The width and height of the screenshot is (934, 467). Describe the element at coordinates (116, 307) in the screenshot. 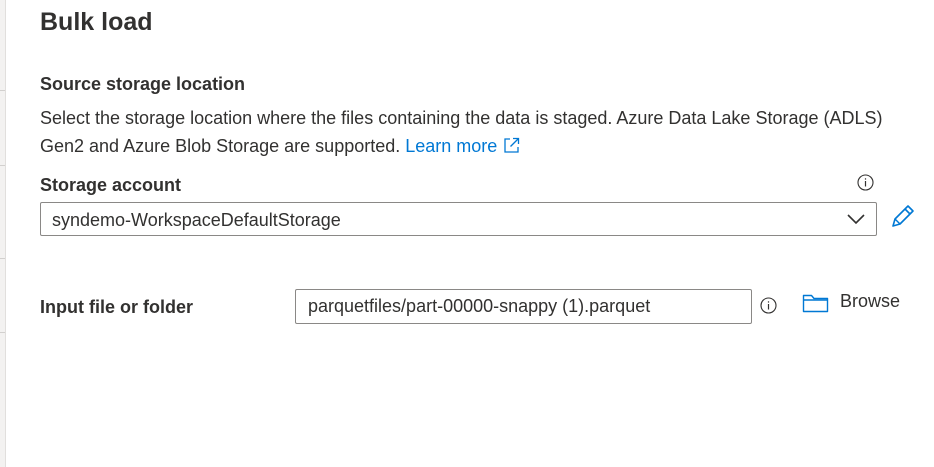

I see `input-file-label: Input file or folder` at that location.